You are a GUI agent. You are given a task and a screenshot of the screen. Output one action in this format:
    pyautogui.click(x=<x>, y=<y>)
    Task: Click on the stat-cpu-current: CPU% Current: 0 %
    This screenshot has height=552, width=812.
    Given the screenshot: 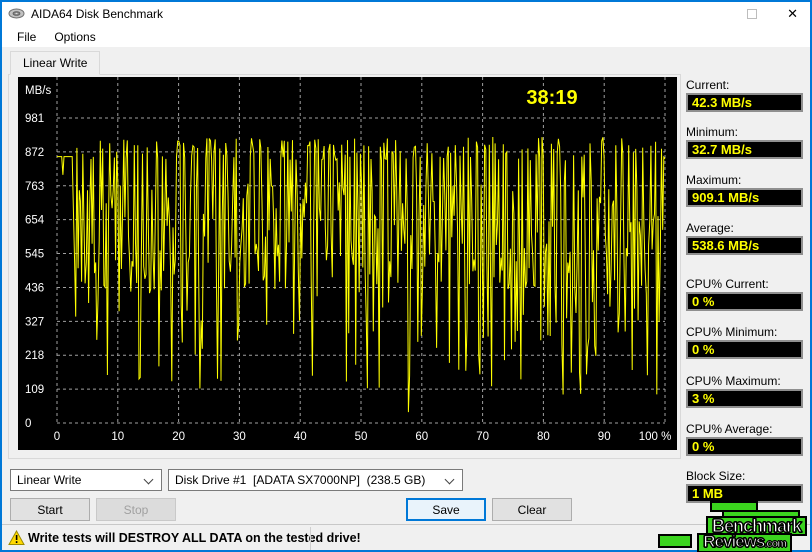 What is the action you would take?
    pyautogui.click(x=744, y=294)
    